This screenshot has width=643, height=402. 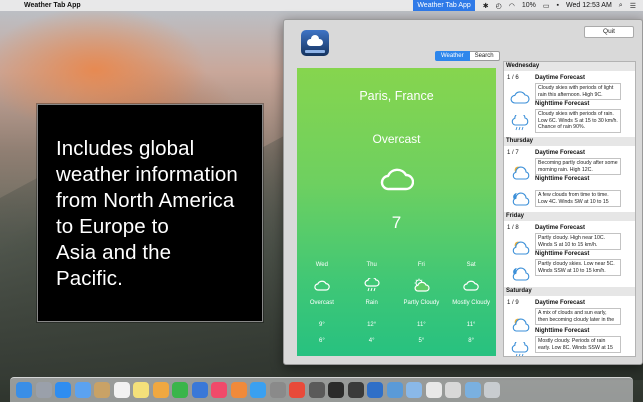 What do you see at coordinates (486, 6) in the screenshot?
I see `bluetooth-icon: ✱` at bounding box center [486, 6].